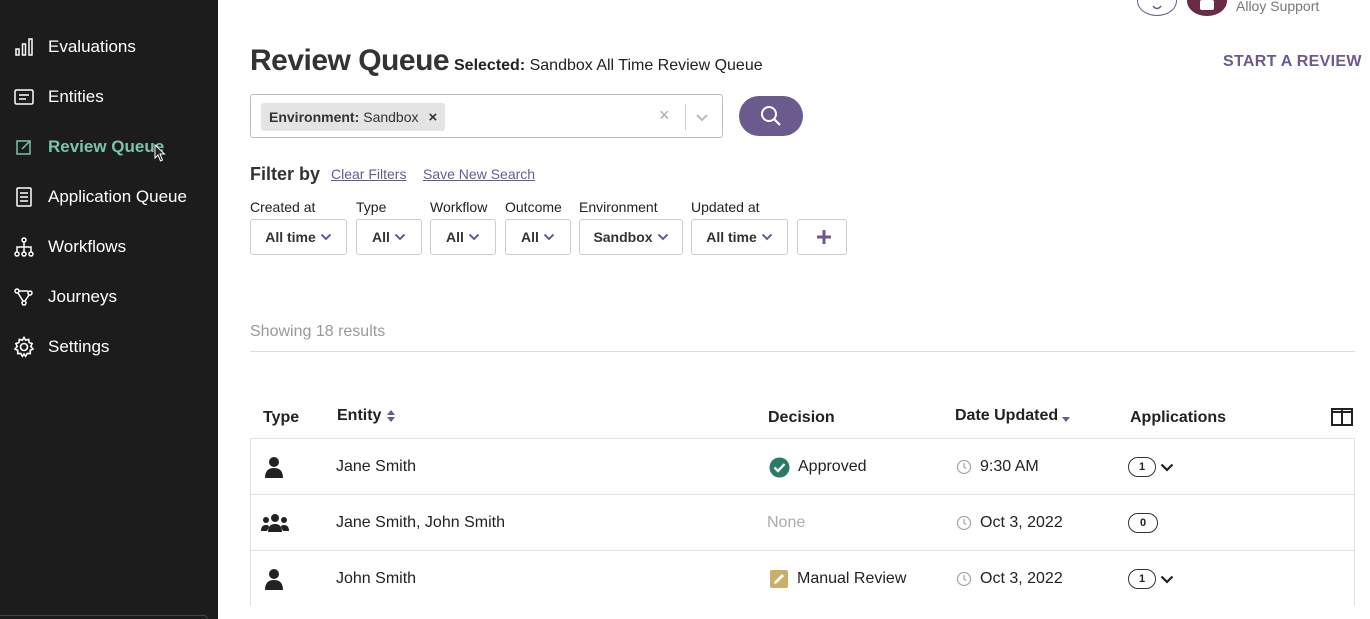 Image resolution: width=1370 pixels, height=619 pixels. I want to click on bell-icon, so click(1157, 7).